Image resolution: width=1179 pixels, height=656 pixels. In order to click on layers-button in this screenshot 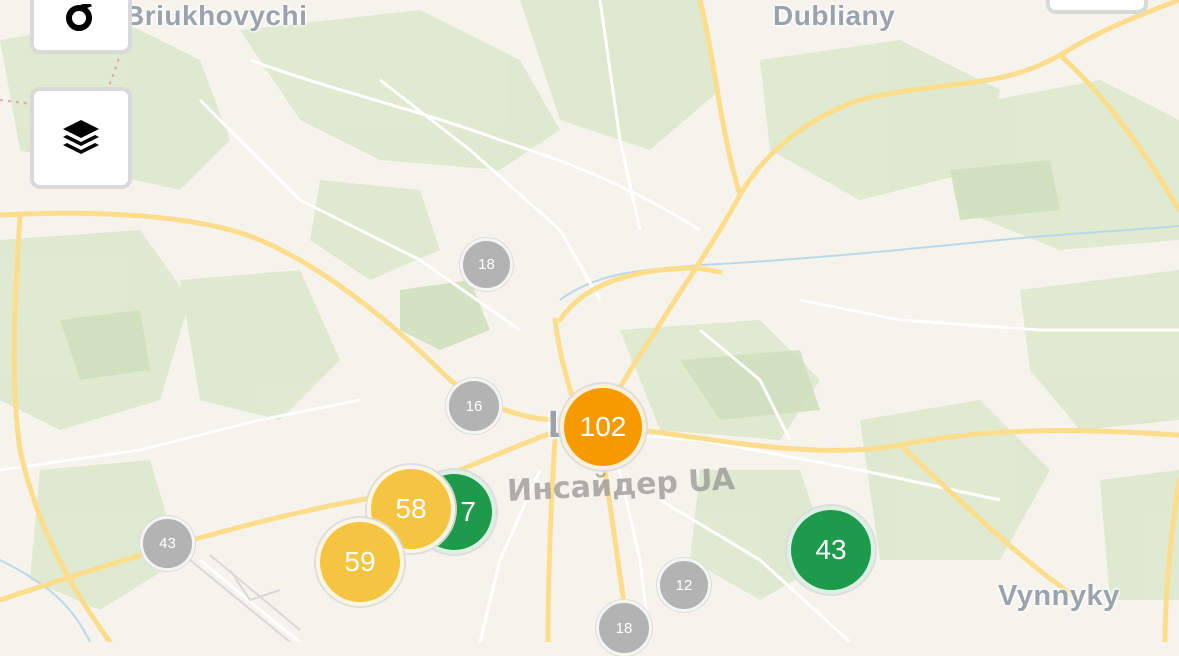, I will do `click(81, 138)`.